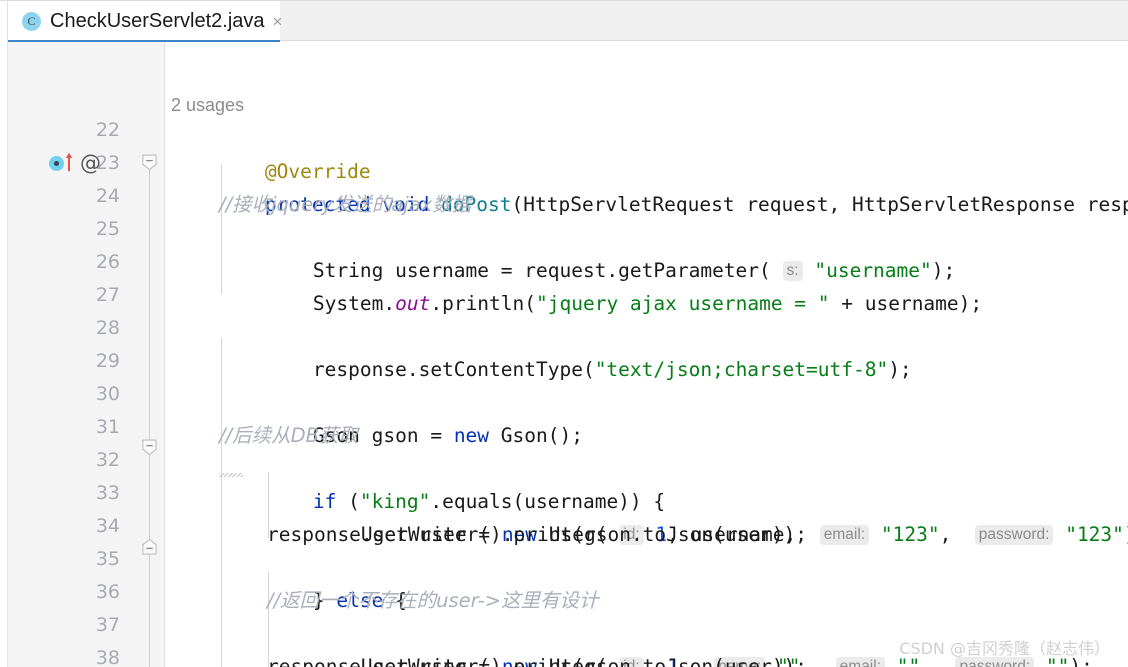  Describe the element at coordinates (107, 625) in the screenshot. I see `line-number: 37` at that location.